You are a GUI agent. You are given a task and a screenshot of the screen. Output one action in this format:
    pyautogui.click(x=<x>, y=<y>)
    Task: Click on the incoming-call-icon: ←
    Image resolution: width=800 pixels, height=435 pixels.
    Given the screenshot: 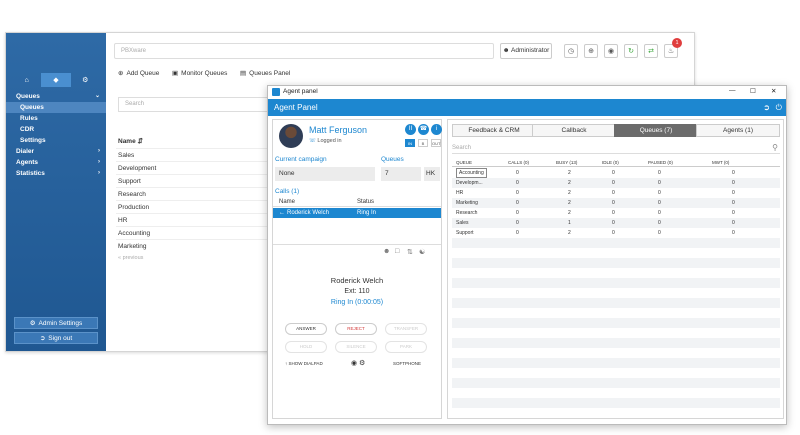 What is the action you would take?
    pyautogui.click(x=282, y=213)
    